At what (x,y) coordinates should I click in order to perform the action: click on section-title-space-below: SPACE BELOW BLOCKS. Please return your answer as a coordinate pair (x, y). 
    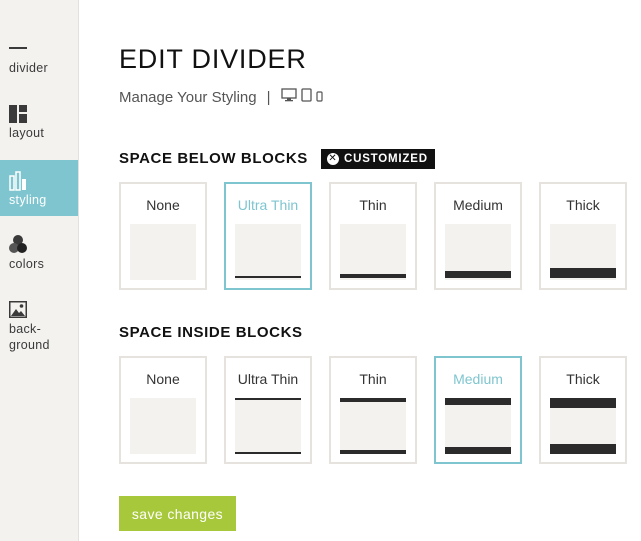
    Looking at the image, I should click on (213, 158).